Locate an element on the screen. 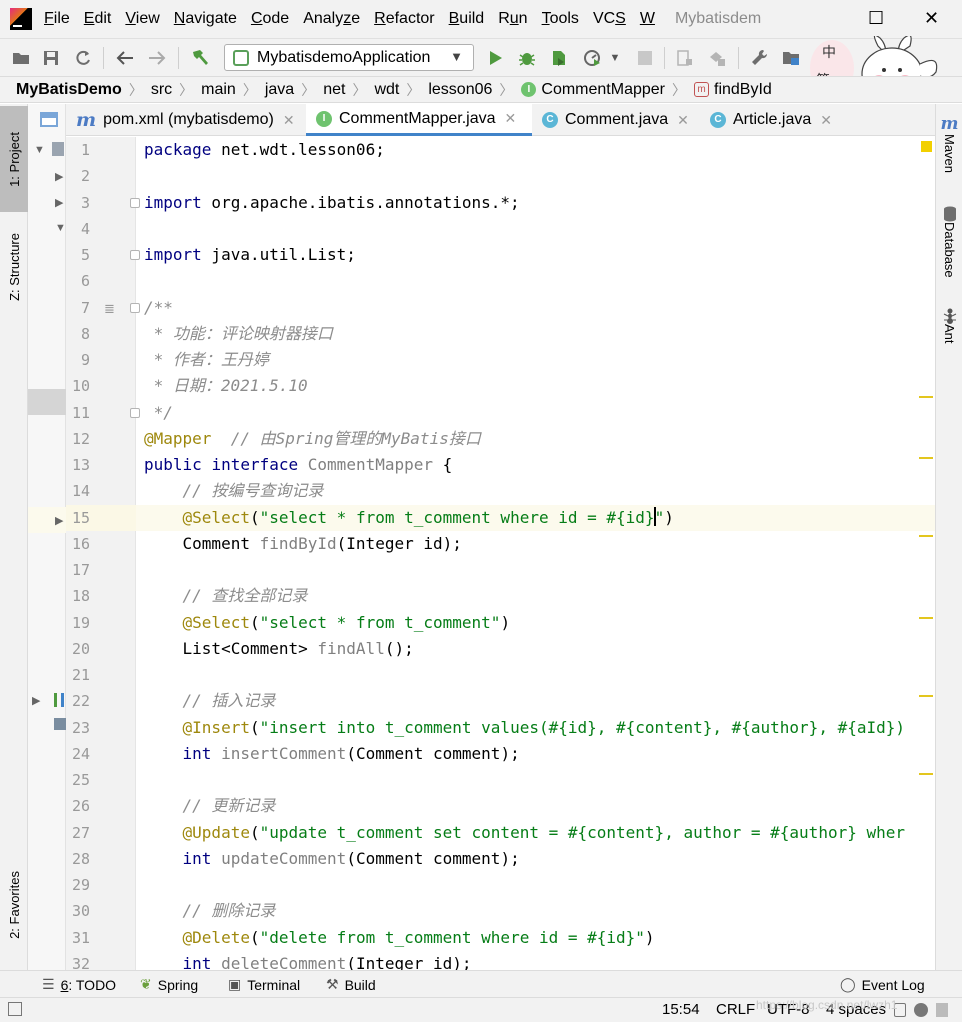 Image resolution: width=962 pixels, height=1022 pixels. close-window-icon: ✕ is located at coordinates (931, 18).